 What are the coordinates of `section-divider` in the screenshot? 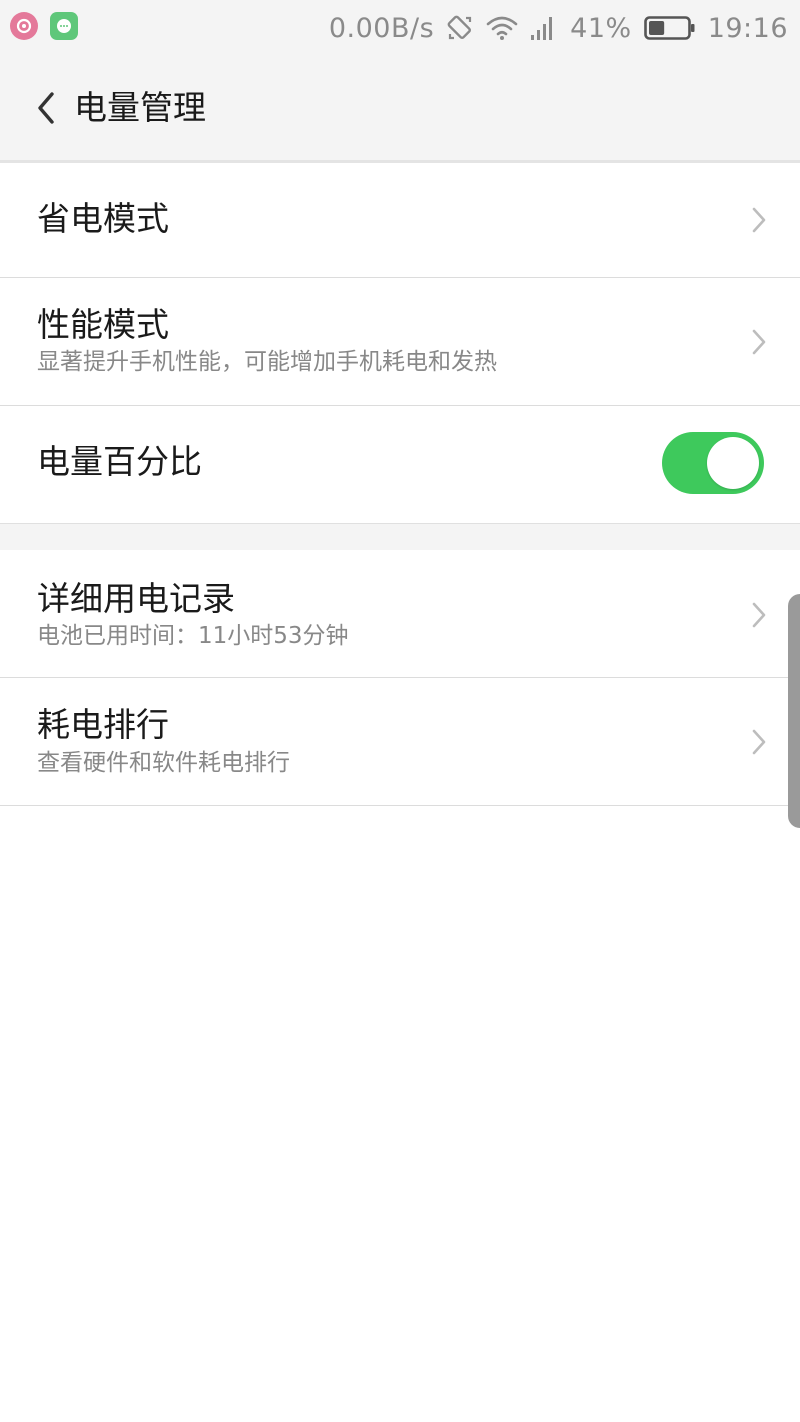 It's located at (400, 537).